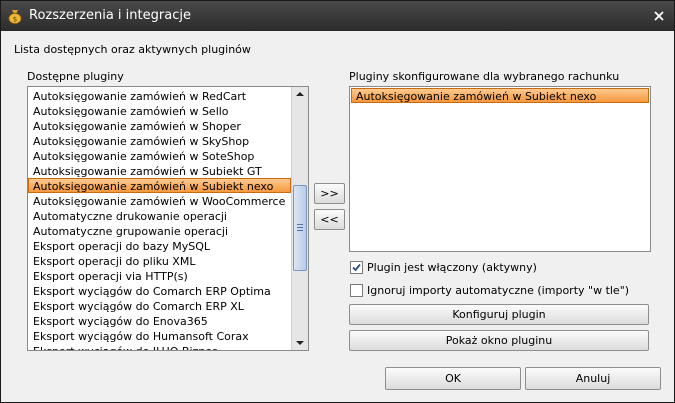 The image size is (675, 403). What do you see at coordinates (159, 335) in the screenshot?
I see `list-item: Eksport wyciągów do Humansoft Corax` at bounding box center [159, 335].